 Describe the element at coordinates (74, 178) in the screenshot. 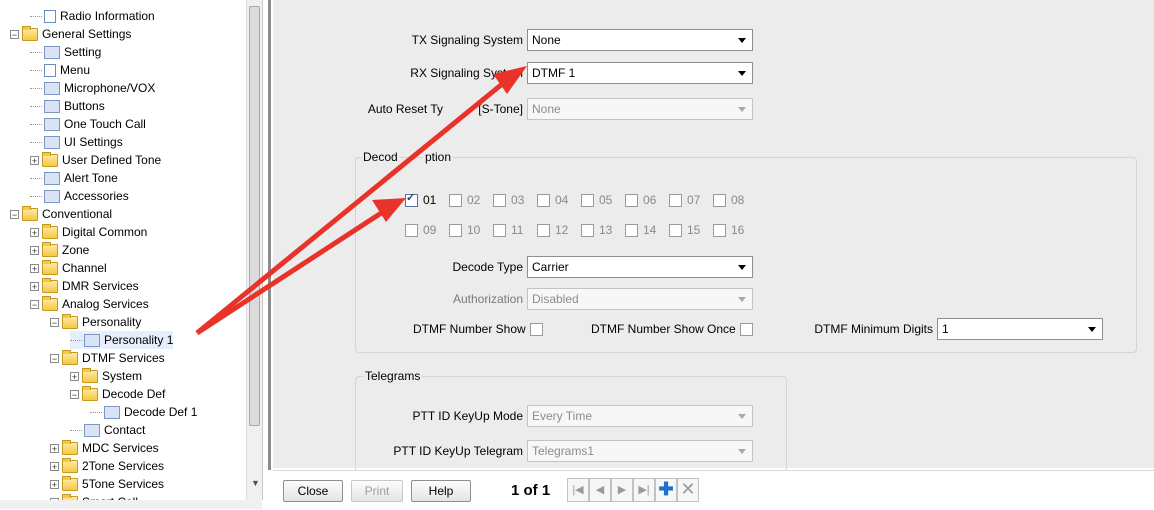

I see `tree-item: Alert Tone` at that location.